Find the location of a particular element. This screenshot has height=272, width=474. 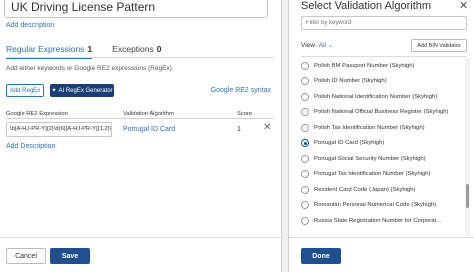

done-button: Done is located at coordinates (321, 256).